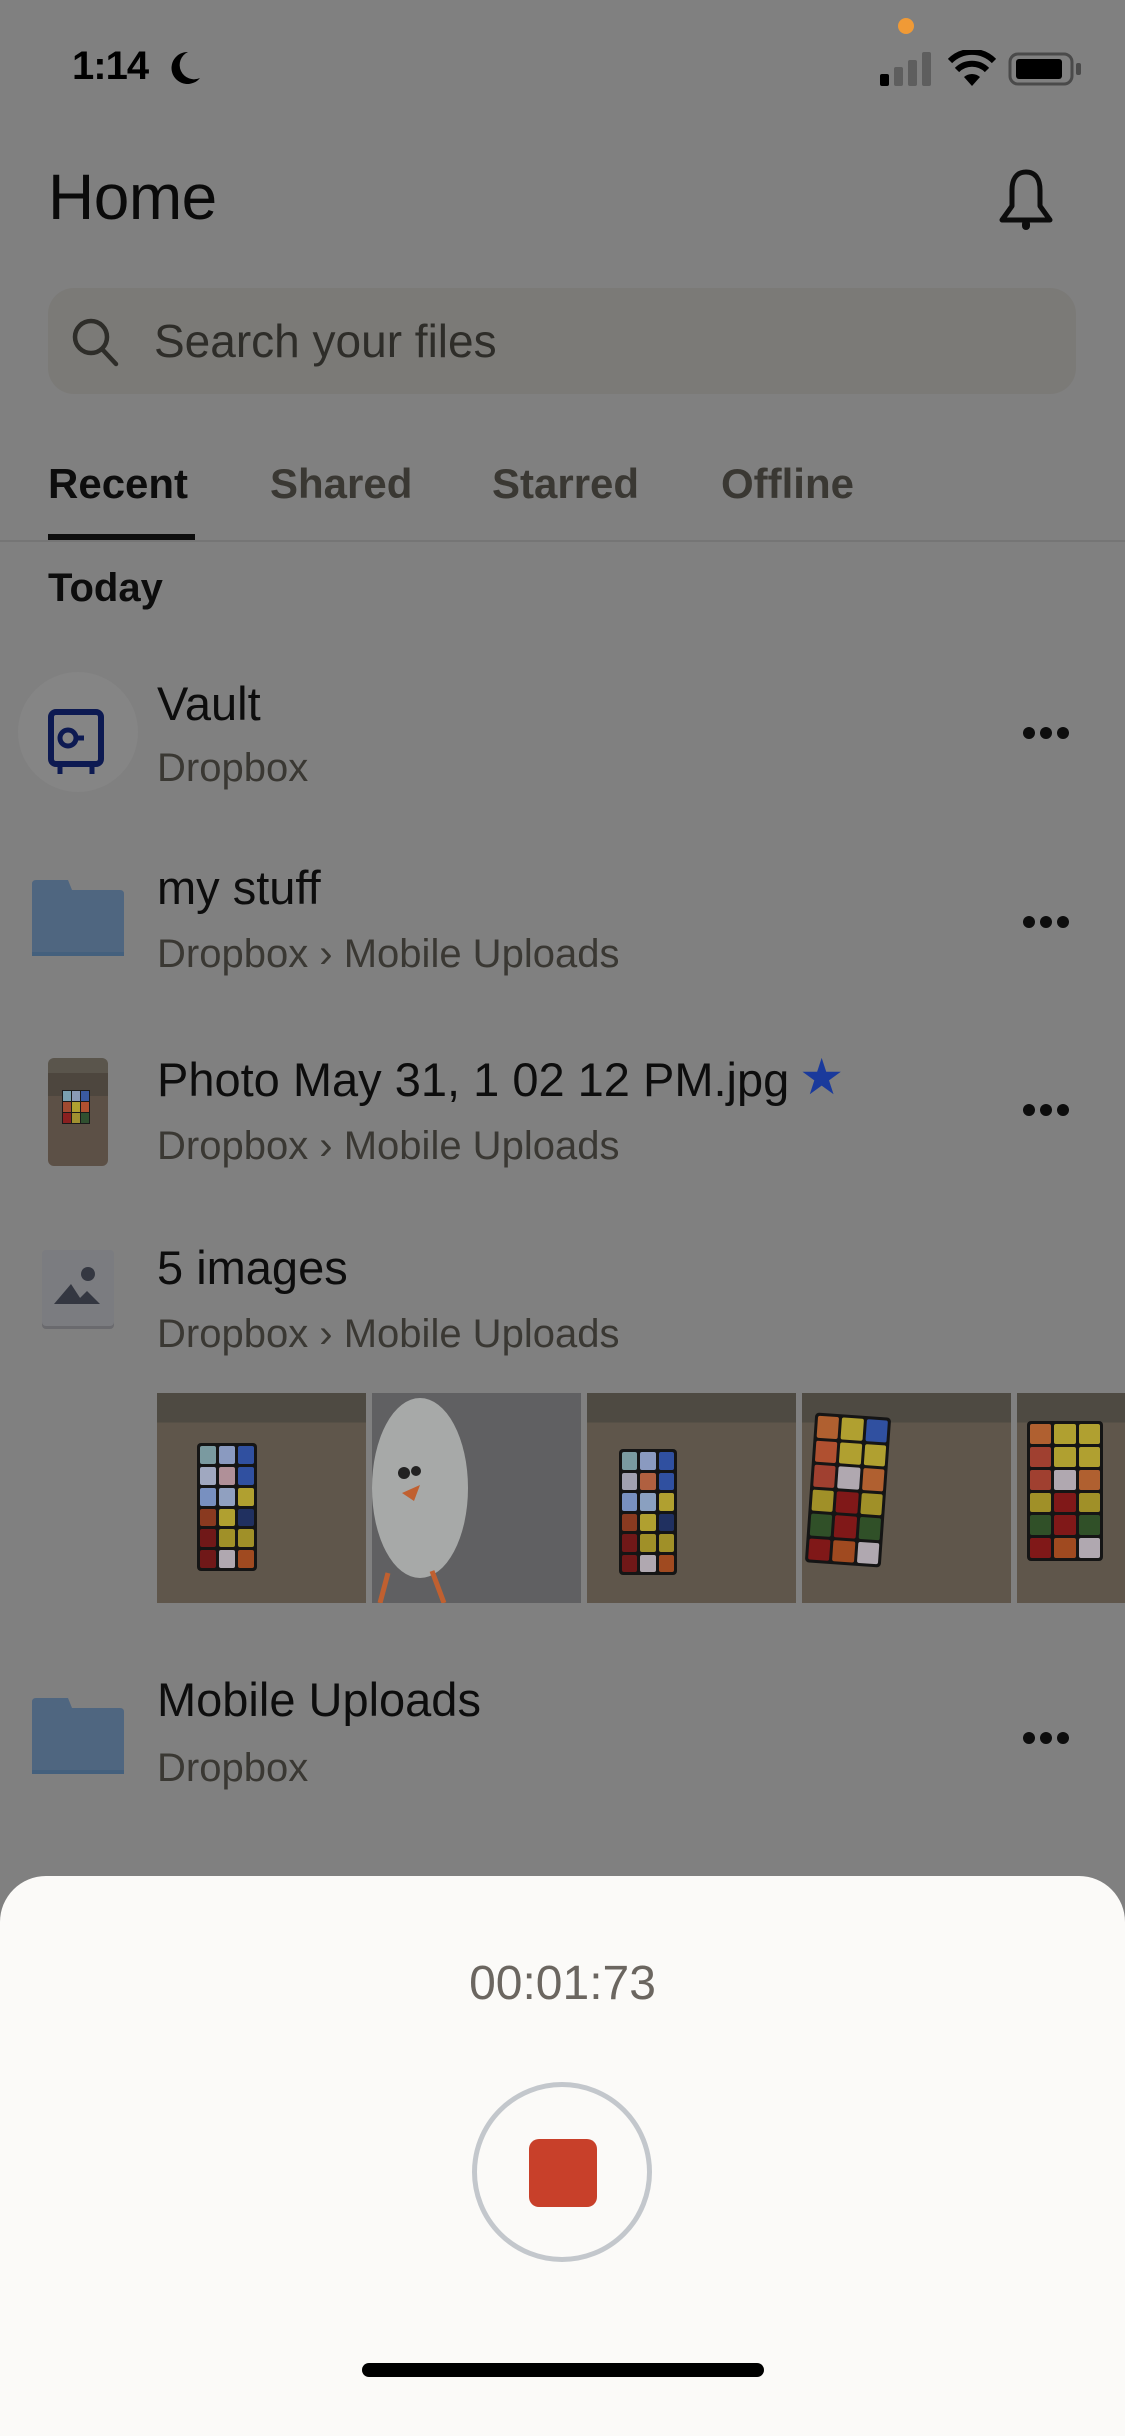  I want to click on tab-bar: Recent Shared Starred Offline, so click(562, 491).